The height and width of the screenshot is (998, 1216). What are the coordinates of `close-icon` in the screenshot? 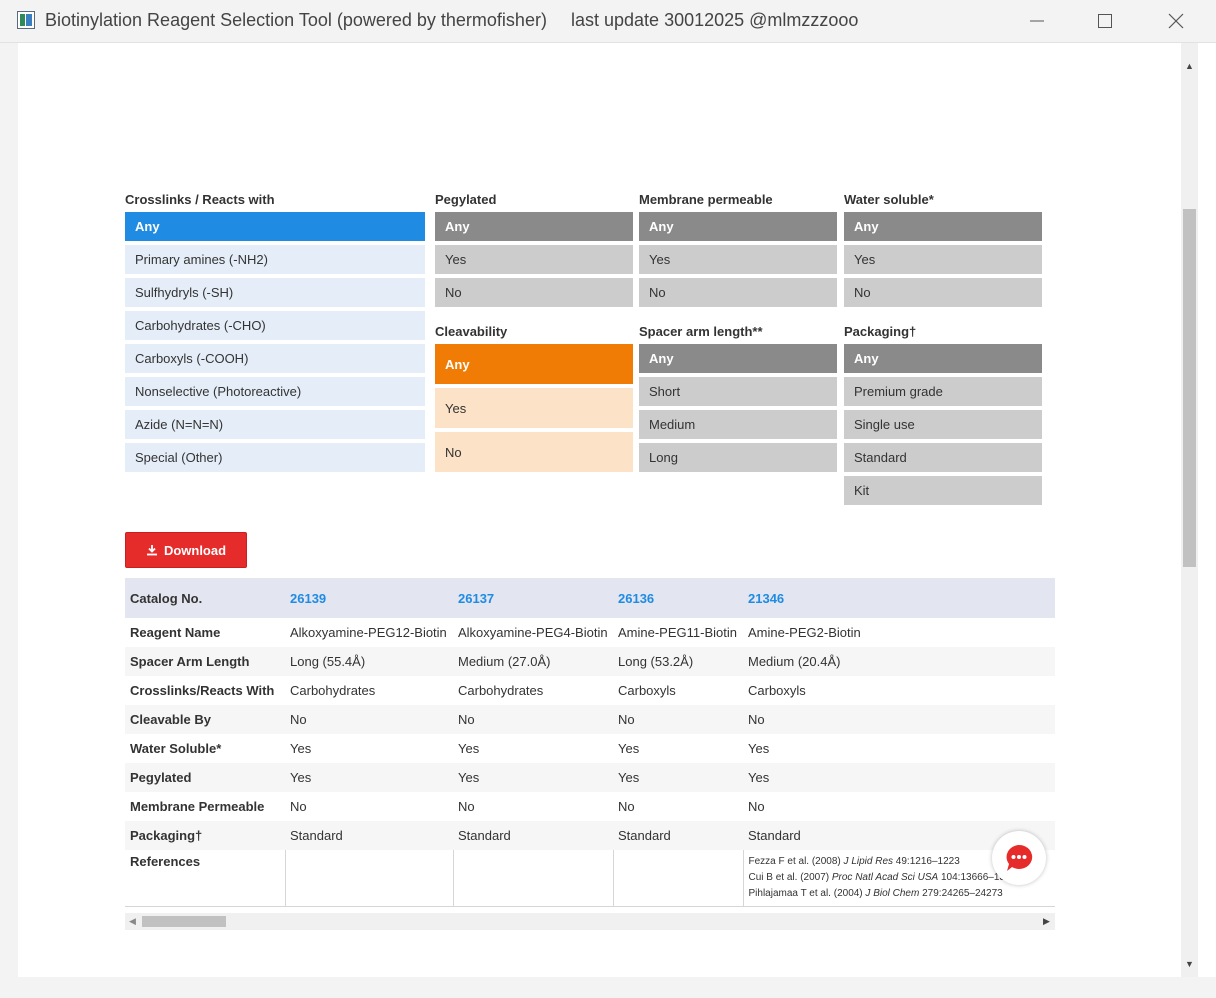 It's located at (1176, 21).